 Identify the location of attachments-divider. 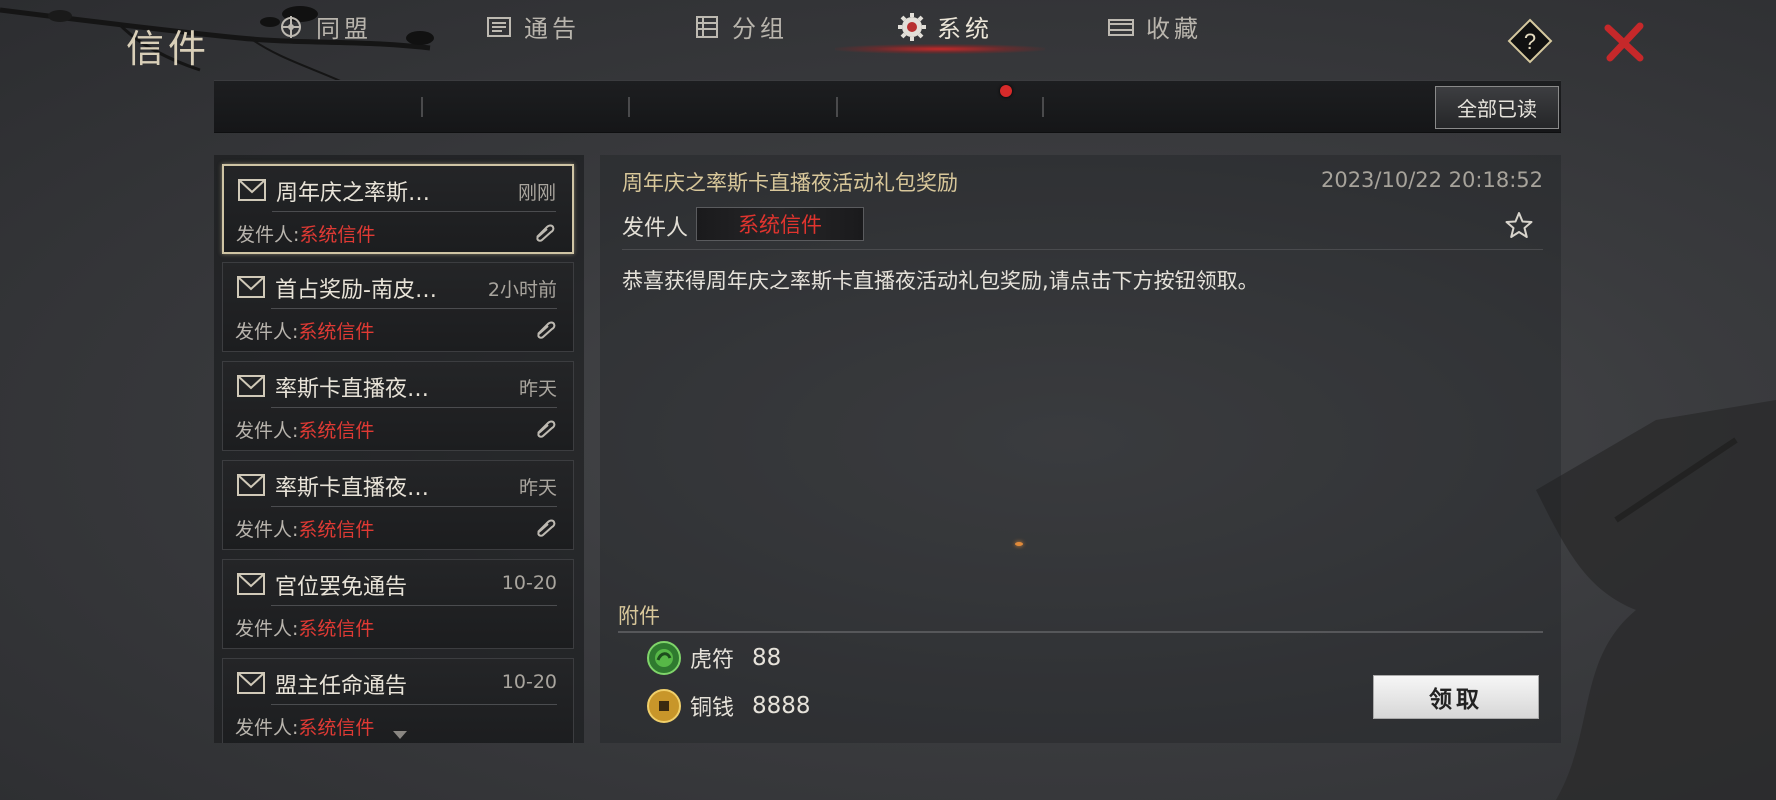
(1080, 632).